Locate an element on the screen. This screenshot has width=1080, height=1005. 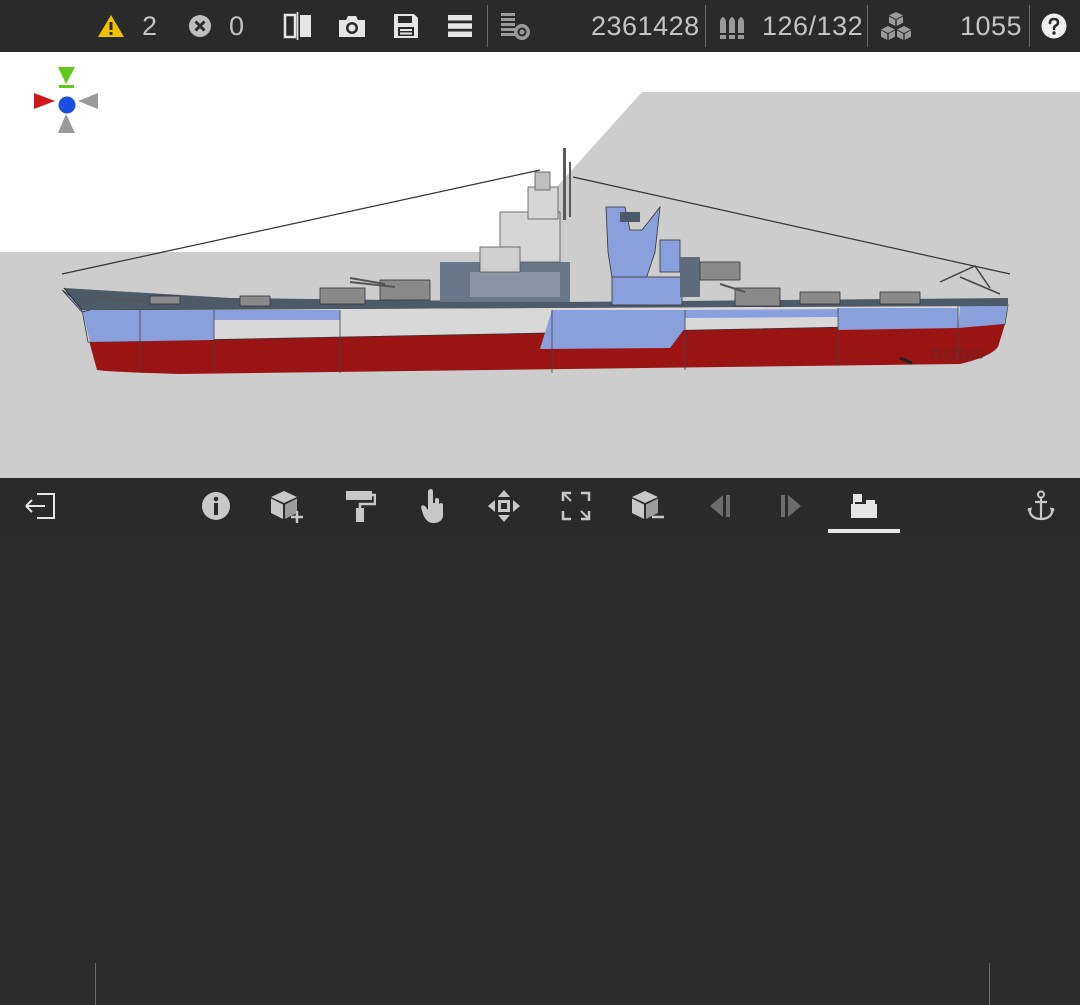
anchor-icon is located at coordinates (1041, 505).